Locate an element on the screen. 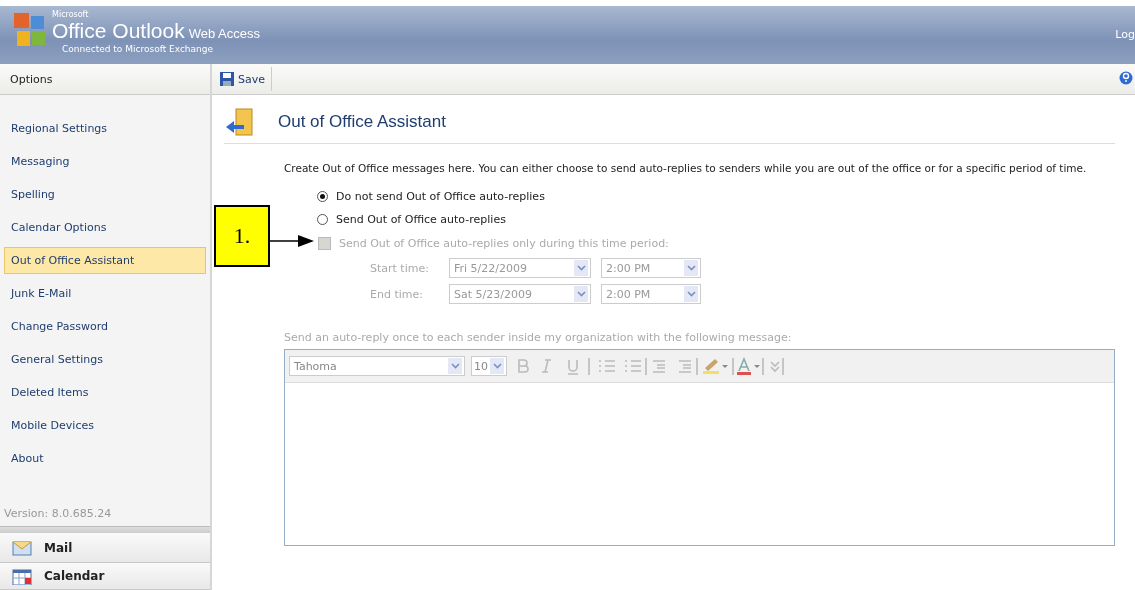 This screenshot has height=590, width=1135. header-subtitle: Connected to Microsoft Exchange is located at coordinates (138, 49).